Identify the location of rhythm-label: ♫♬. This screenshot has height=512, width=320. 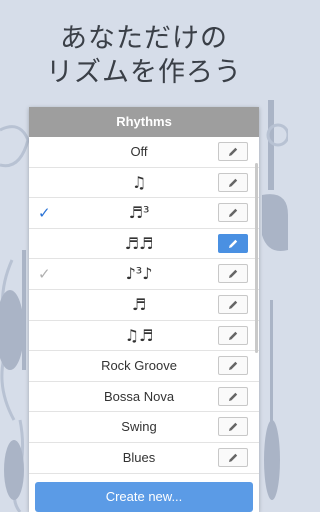
(139, 335).